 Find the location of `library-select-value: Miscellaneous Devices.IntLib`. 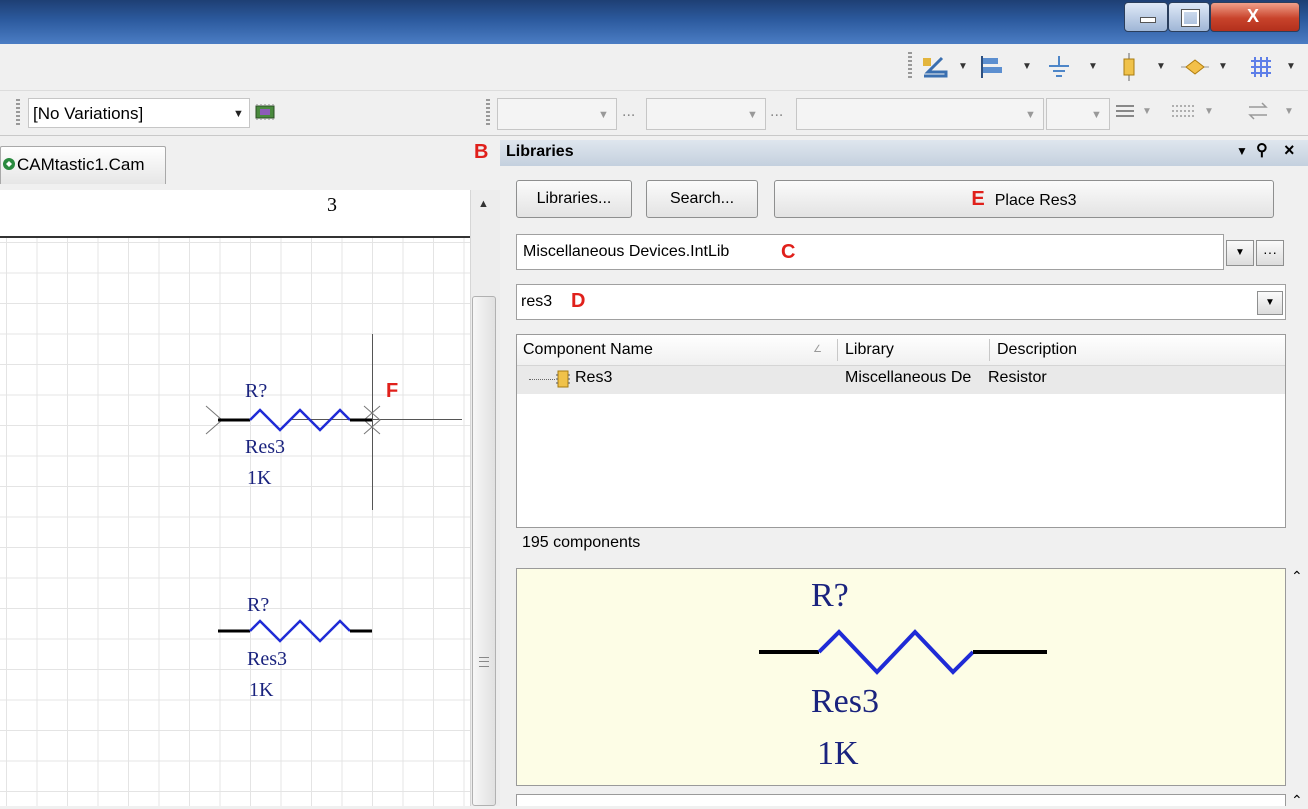

library-select-value: Miscellaneous Devices.IntLib is located at coordinates (626, 251).